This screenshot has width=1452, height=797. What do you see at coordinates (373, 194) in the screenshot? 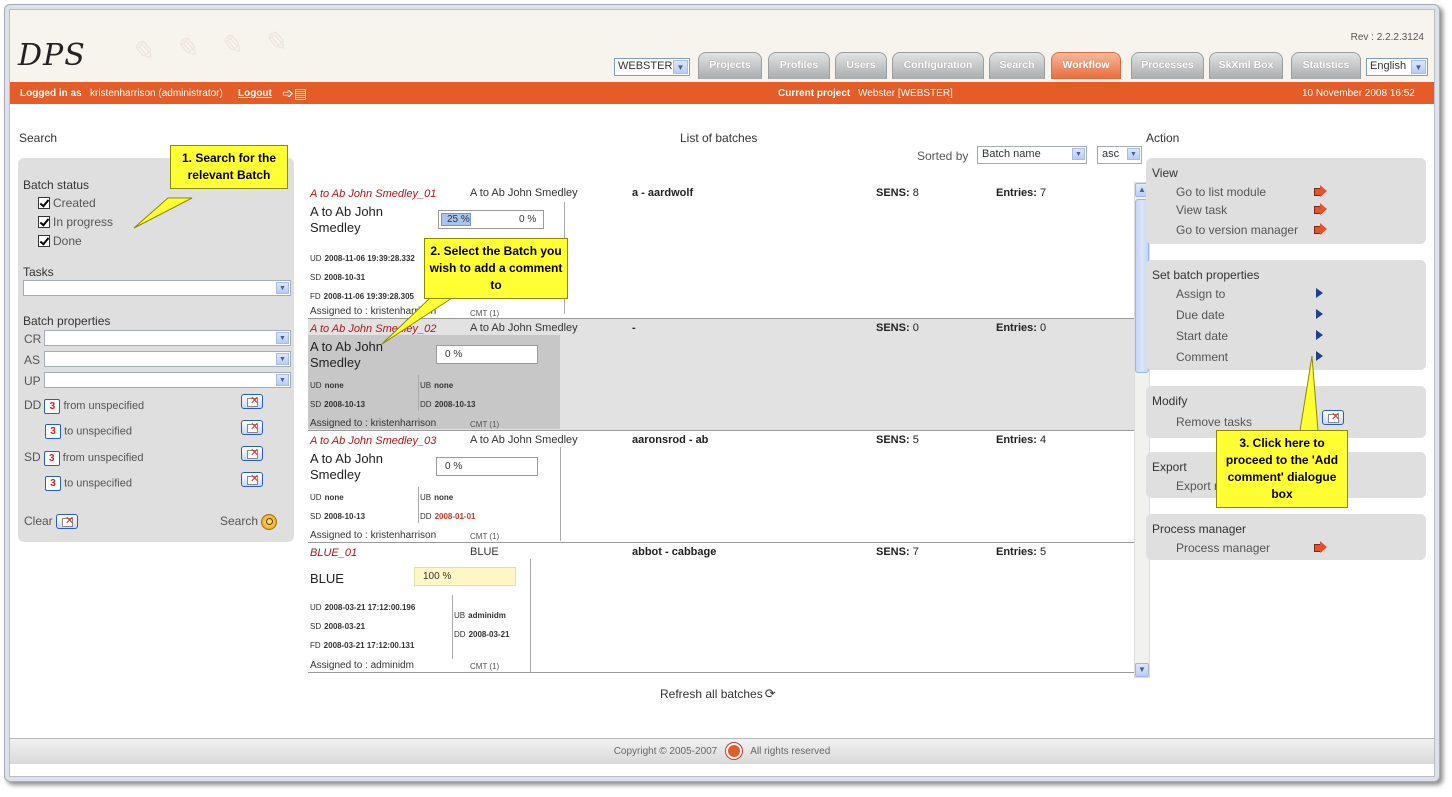
I see `batch-name: A to Ab John Smedley_01` at bounding box center [373, 194].